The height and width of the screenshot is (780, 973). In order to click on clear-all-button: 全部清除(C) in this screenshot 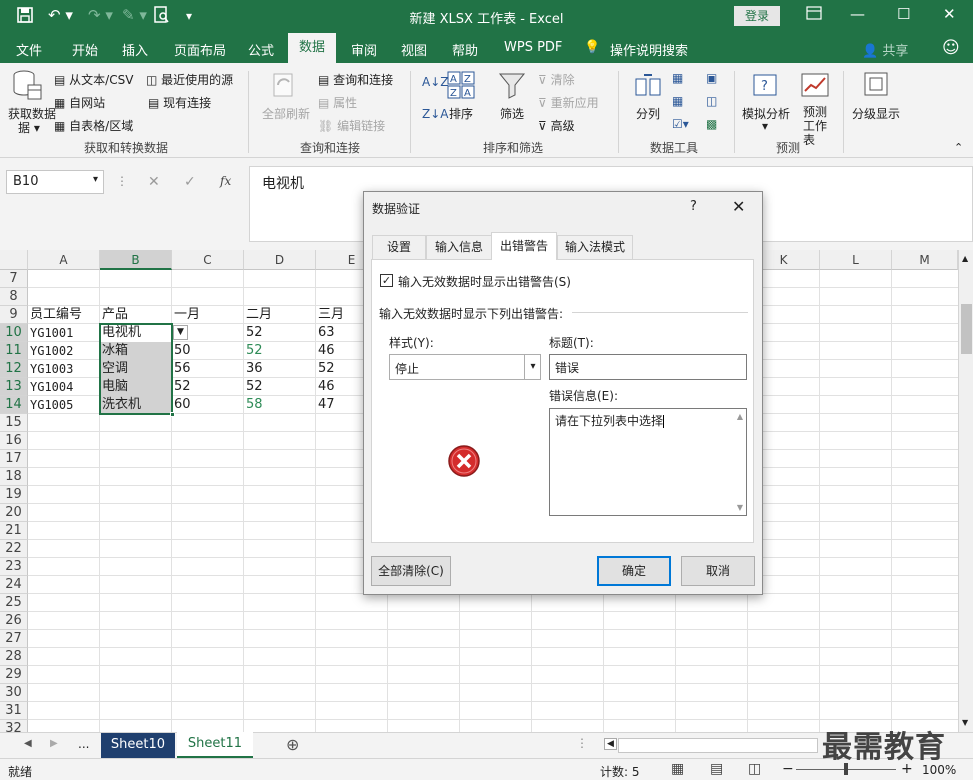, I will do `click(411, 571)`.